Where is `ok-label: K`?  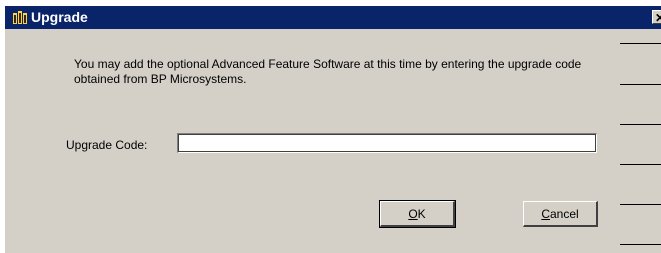
ok-label: K is located at coordinates (421, 213).